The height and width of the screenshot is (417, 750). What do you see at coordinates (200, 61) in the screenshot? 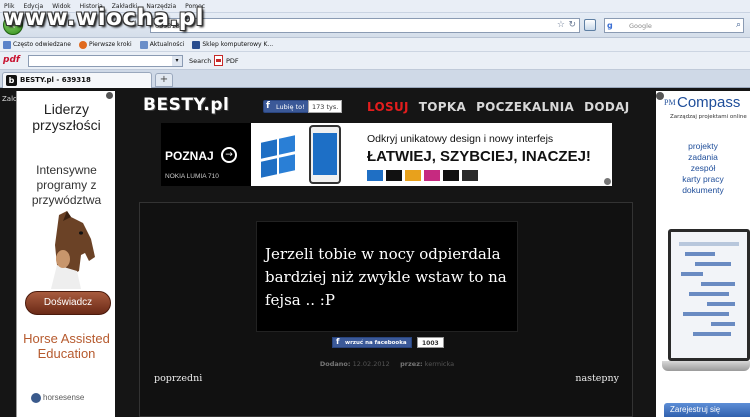
I see `pdf-search-button: Search` at bounding box center [200, 61].